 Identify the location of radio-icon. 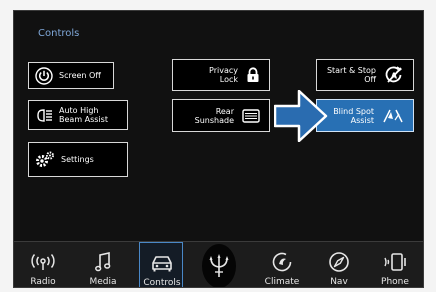
(43, 262).